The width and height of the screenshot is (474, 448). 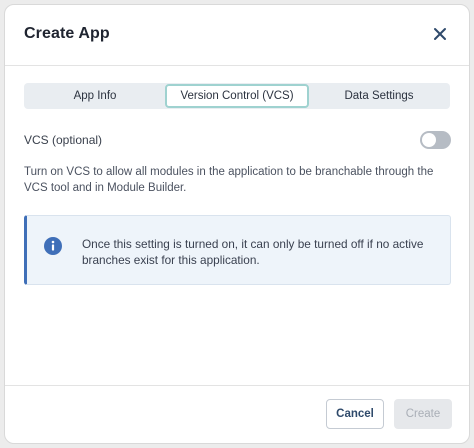 I want to click on dialog-header: Create App, so click(x=237, y=35).